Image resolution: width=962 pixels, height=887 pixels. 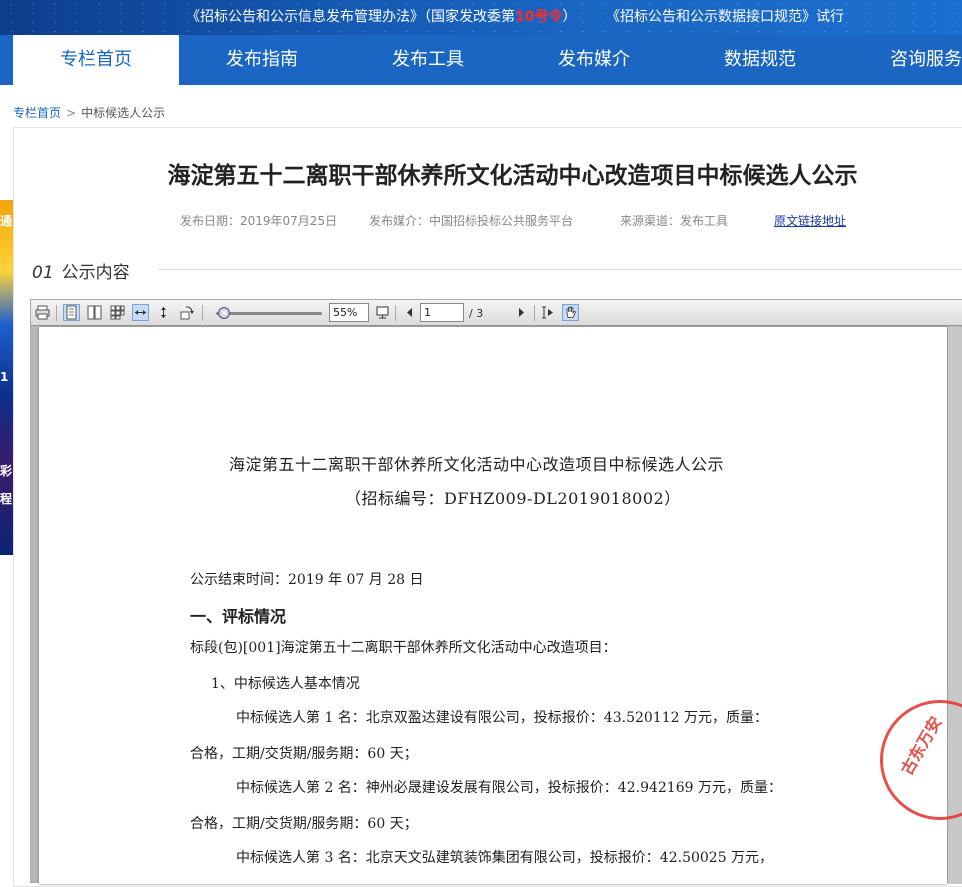 I want to click on banner-notice-link-1: 《招标公告和公示信息发布管理办法》（国家发改委第10号令）, so click(x=381, y=16).